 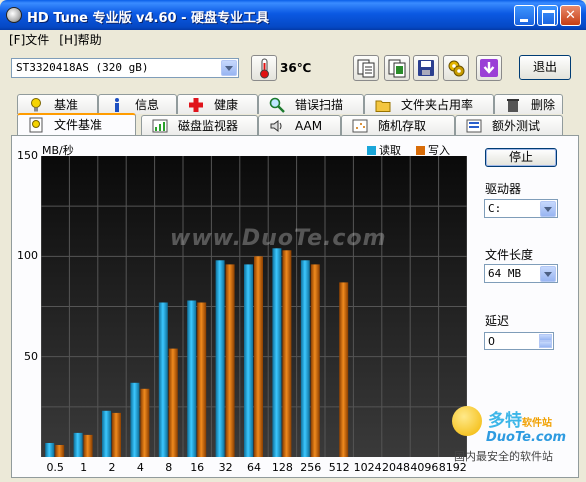 What do you see at coordinates (371, 150) in the screenshot?
I see `legend-read-swatch` at bounding box center [371, 150].